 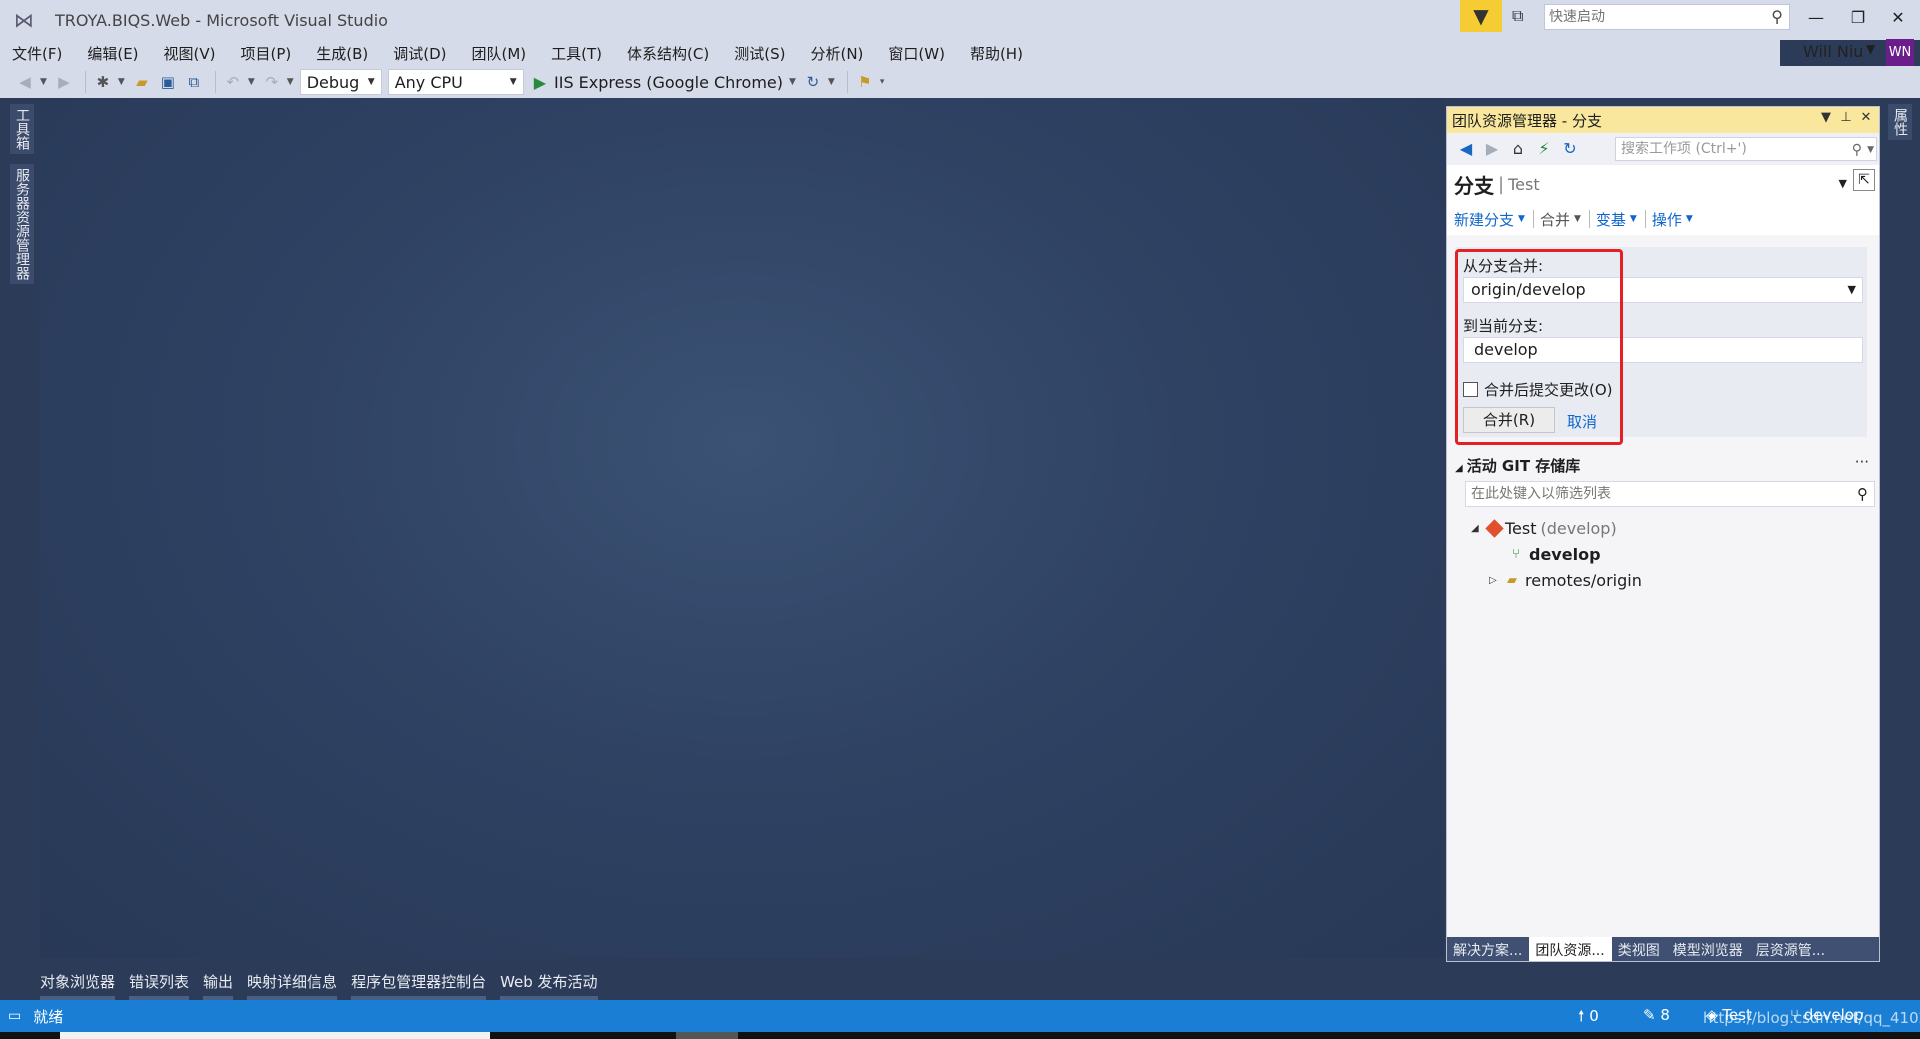 What do you see at coordinates (1522, 16) in the screenshot?
I see `feedback-icon: ⧉` at bounding box center [1522, 16].